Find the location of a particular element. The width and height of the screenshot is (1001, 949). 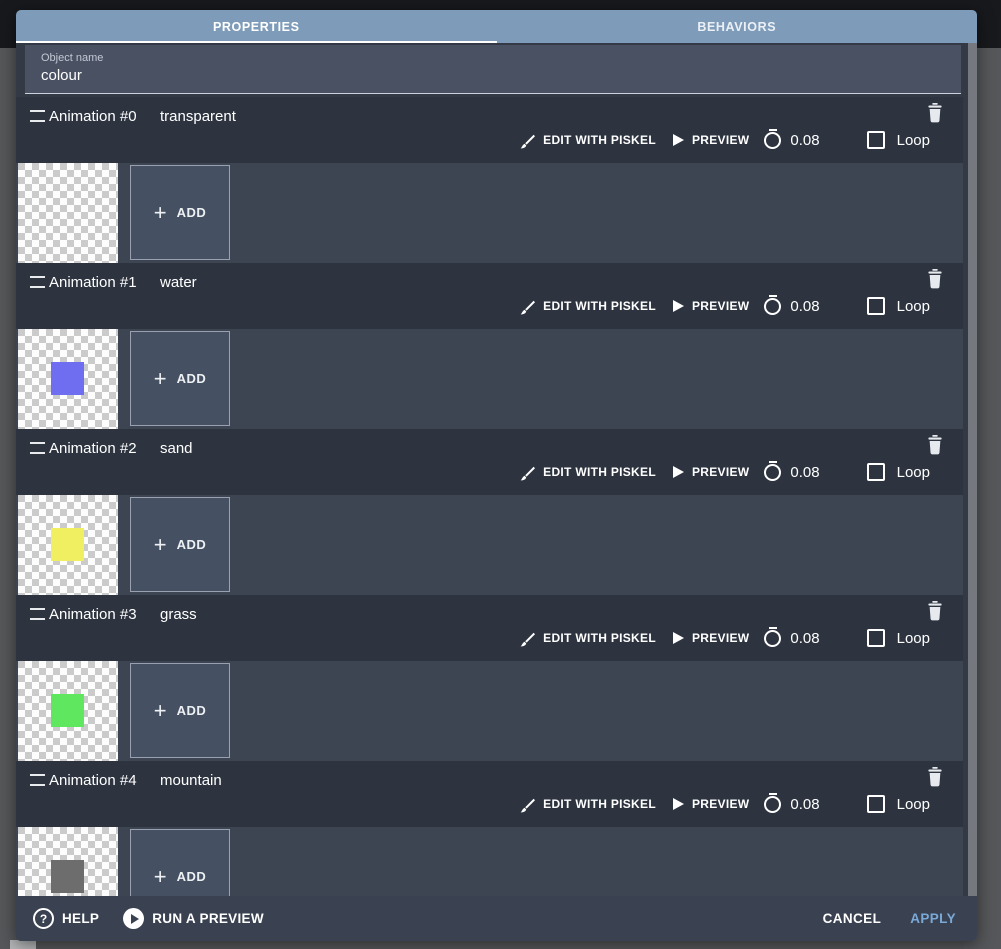

animation-title: Animation #0 is located at coordinates (93, 116).